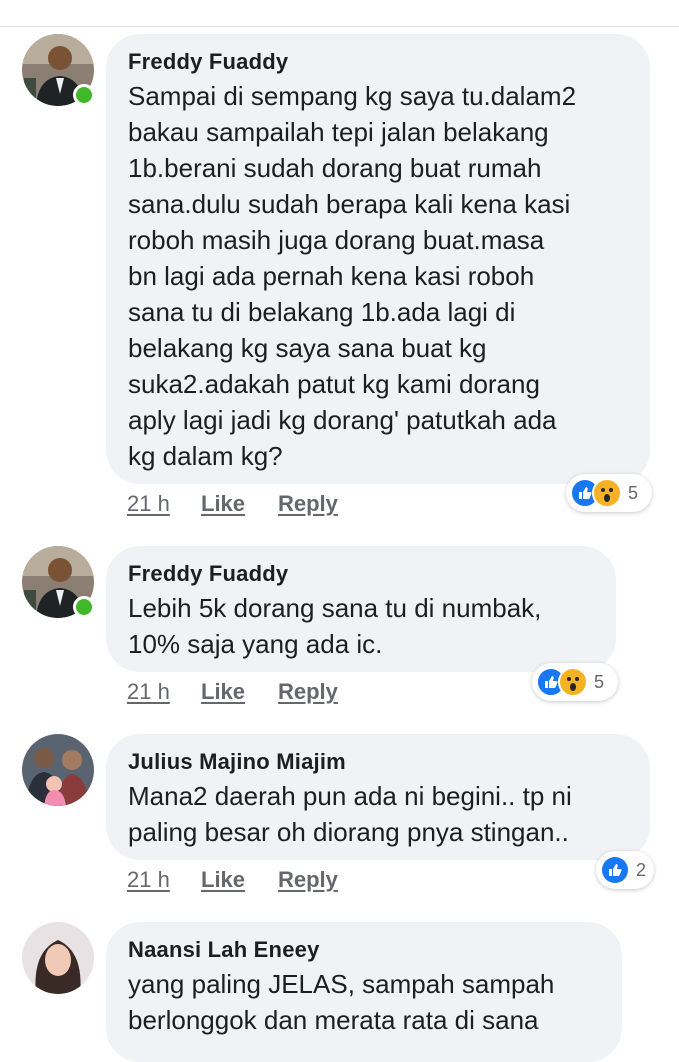 The image size is (679, 1062). What do you see at coordinates (640, 869) in the screenshot?
I see `reaction-count: 2` at bounding box center [640, 869].